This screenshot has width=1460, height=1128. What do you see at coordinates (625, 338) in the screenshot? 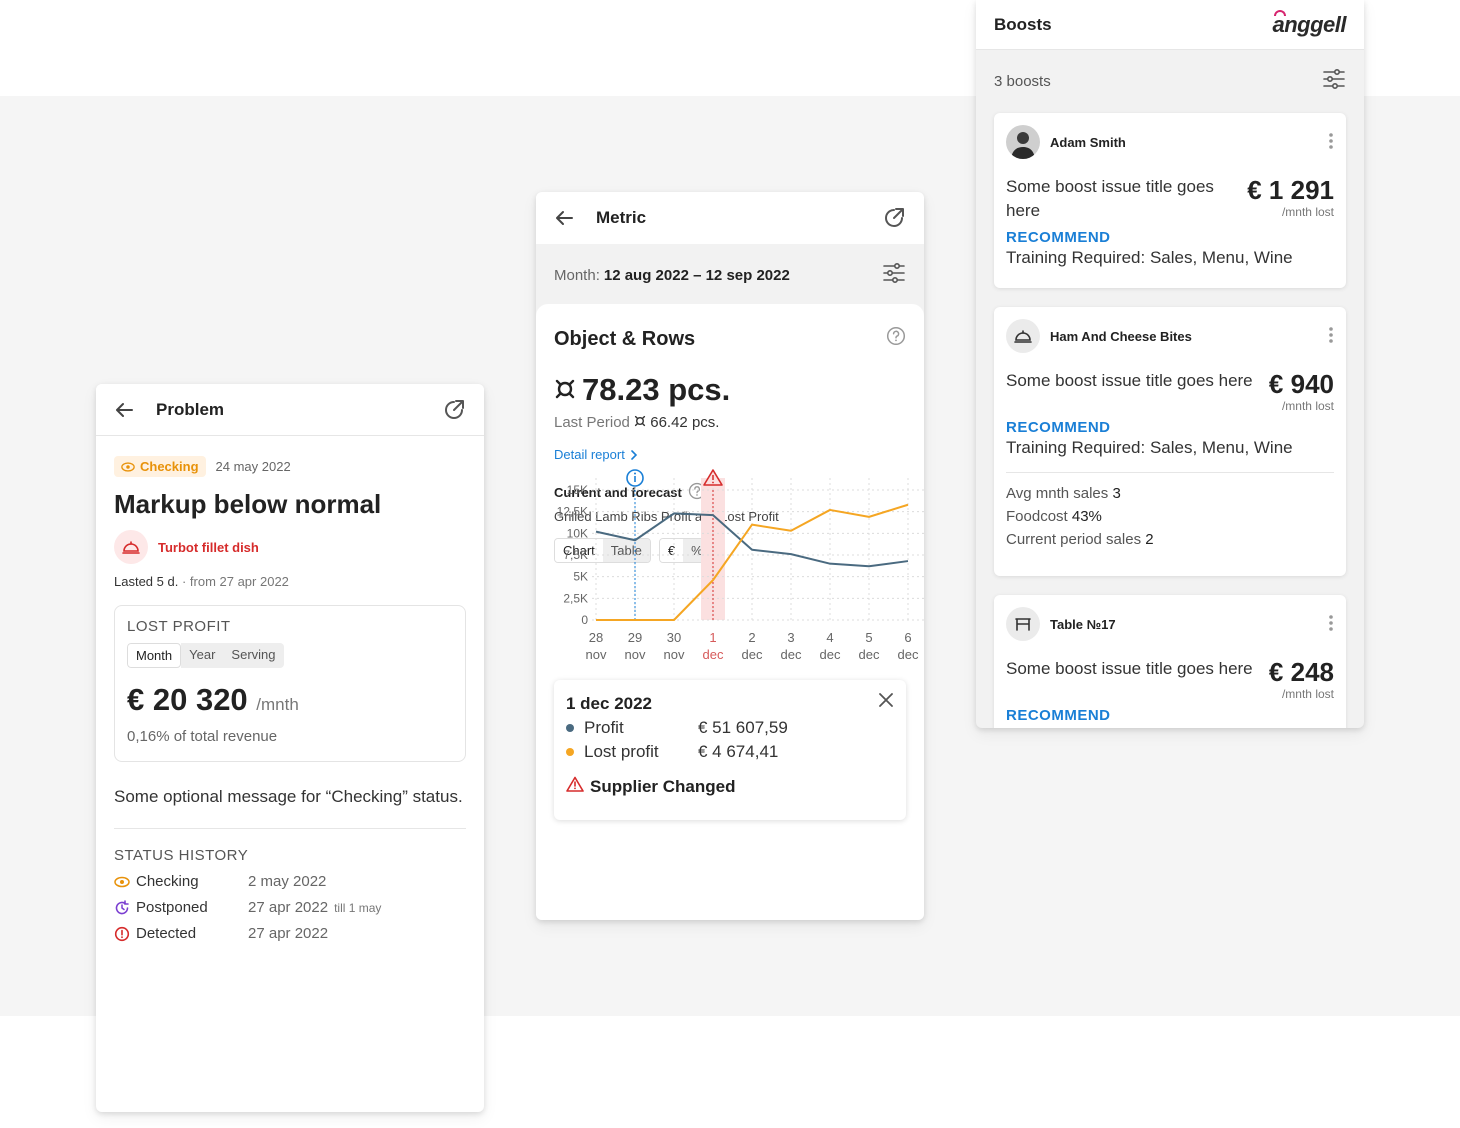
I see `card-title: Object & Rows` at bounding box center [625, 338].